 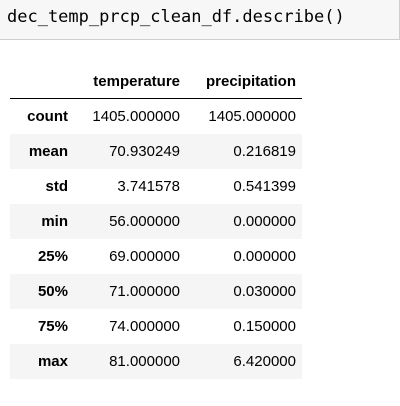 What do you see at coordinates (144, 326) in the screenshot?
I see `cell-temperature: 74.000000` at bounding box center [144, 326].